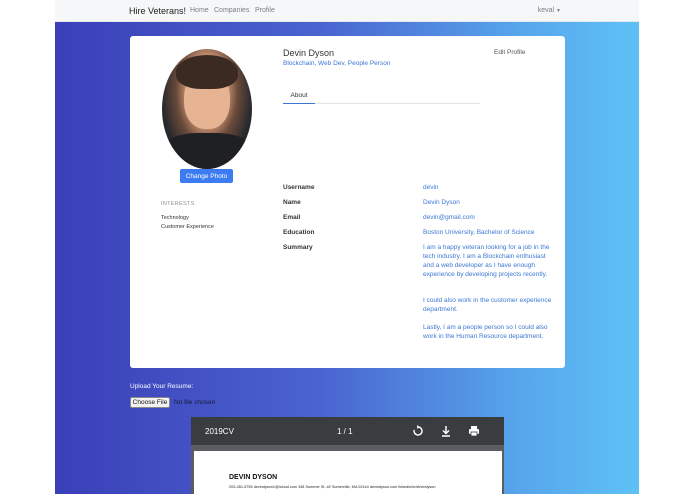  What do you see at coordinates (292, 217) in the screenshot?
I see `email-label: Email` at bounding box center [292, 217].